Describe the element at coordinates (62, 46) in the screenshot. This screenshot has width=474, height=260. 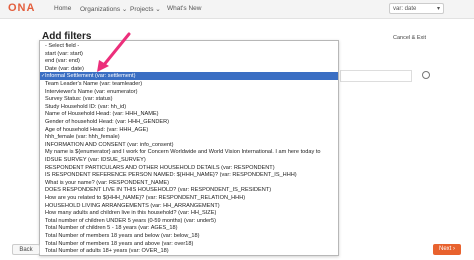
I see `dropdown-option-label: - Select field -` at that location.